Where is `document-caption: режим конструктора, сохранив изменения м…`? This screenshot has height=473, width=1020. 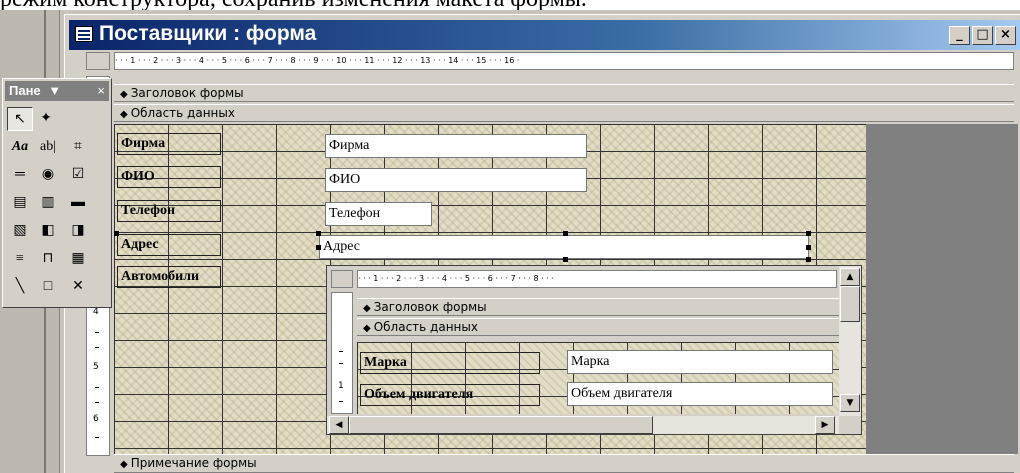
document-caption: режим конструктора, сохранив изменения м… is located at coordinates (510, 5).